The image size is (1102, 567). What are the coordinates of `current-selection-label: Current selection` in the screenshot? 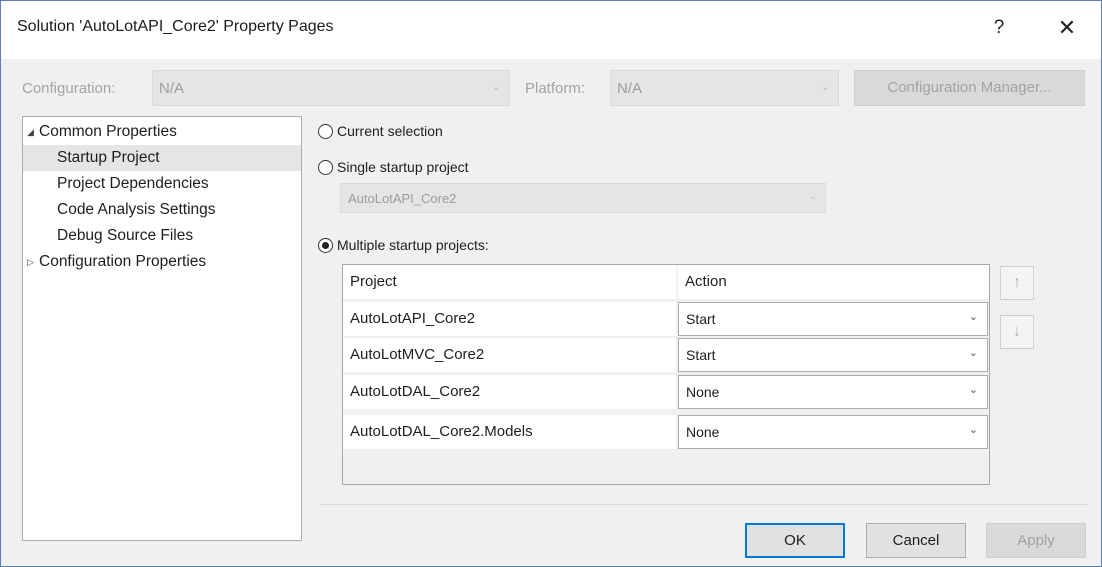 It's located at (390, 131).